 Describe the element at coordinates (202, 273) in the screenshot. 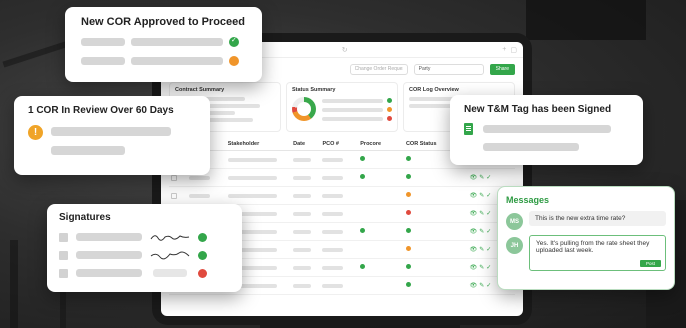

I see `unsigned-x-icon` at that location.